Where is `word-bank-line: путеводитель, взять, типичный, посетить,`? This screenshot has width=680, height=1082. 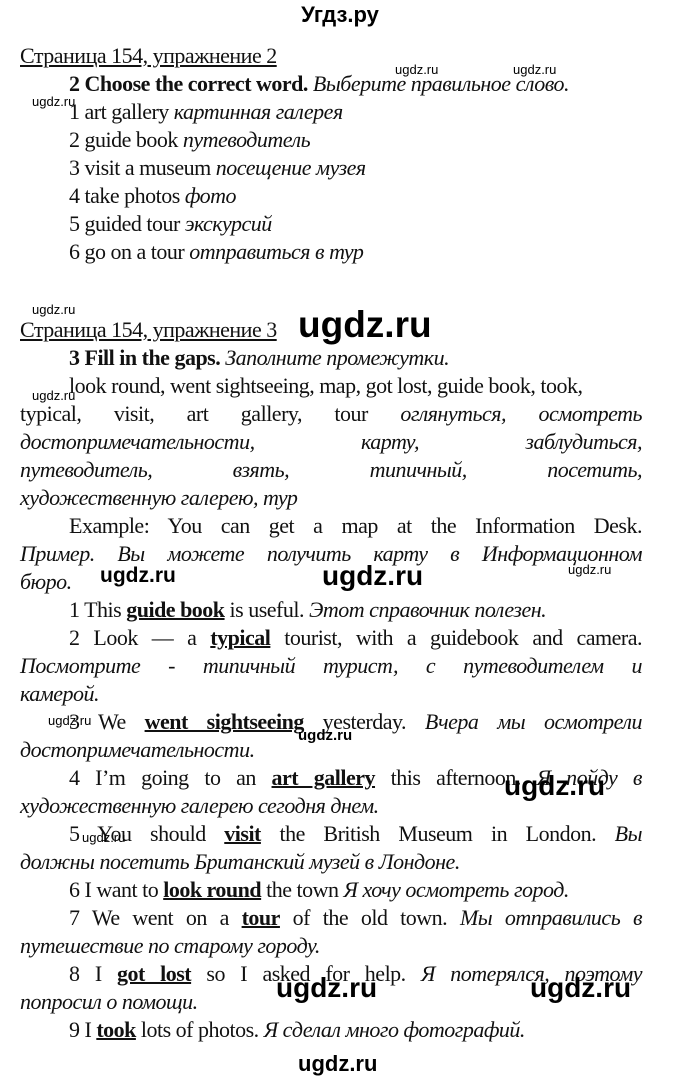
word-bank-line: путеводитель, взять, типичный, посетить, is located at coordinates (331, 469).